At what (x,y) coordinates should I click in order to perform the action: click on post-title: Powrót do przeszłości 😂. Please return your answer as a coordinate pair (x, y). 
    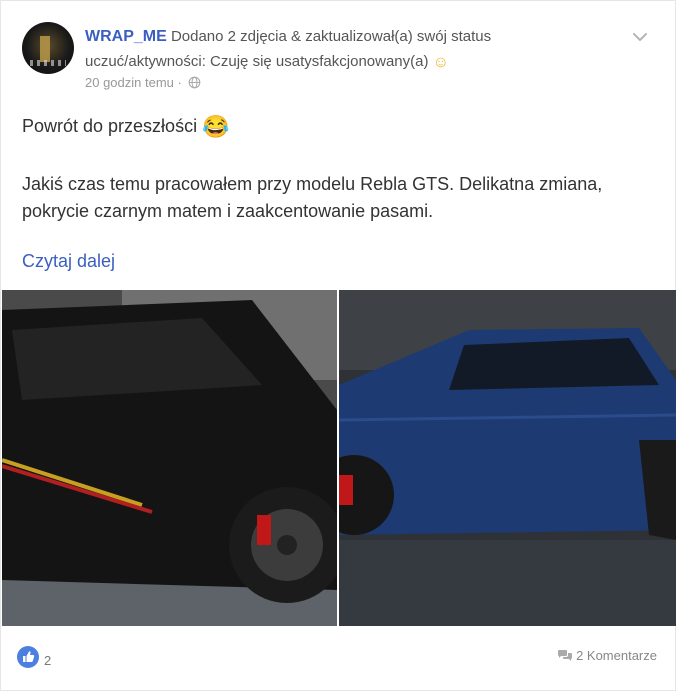
    Looking at the image, I should click on (125, 126).